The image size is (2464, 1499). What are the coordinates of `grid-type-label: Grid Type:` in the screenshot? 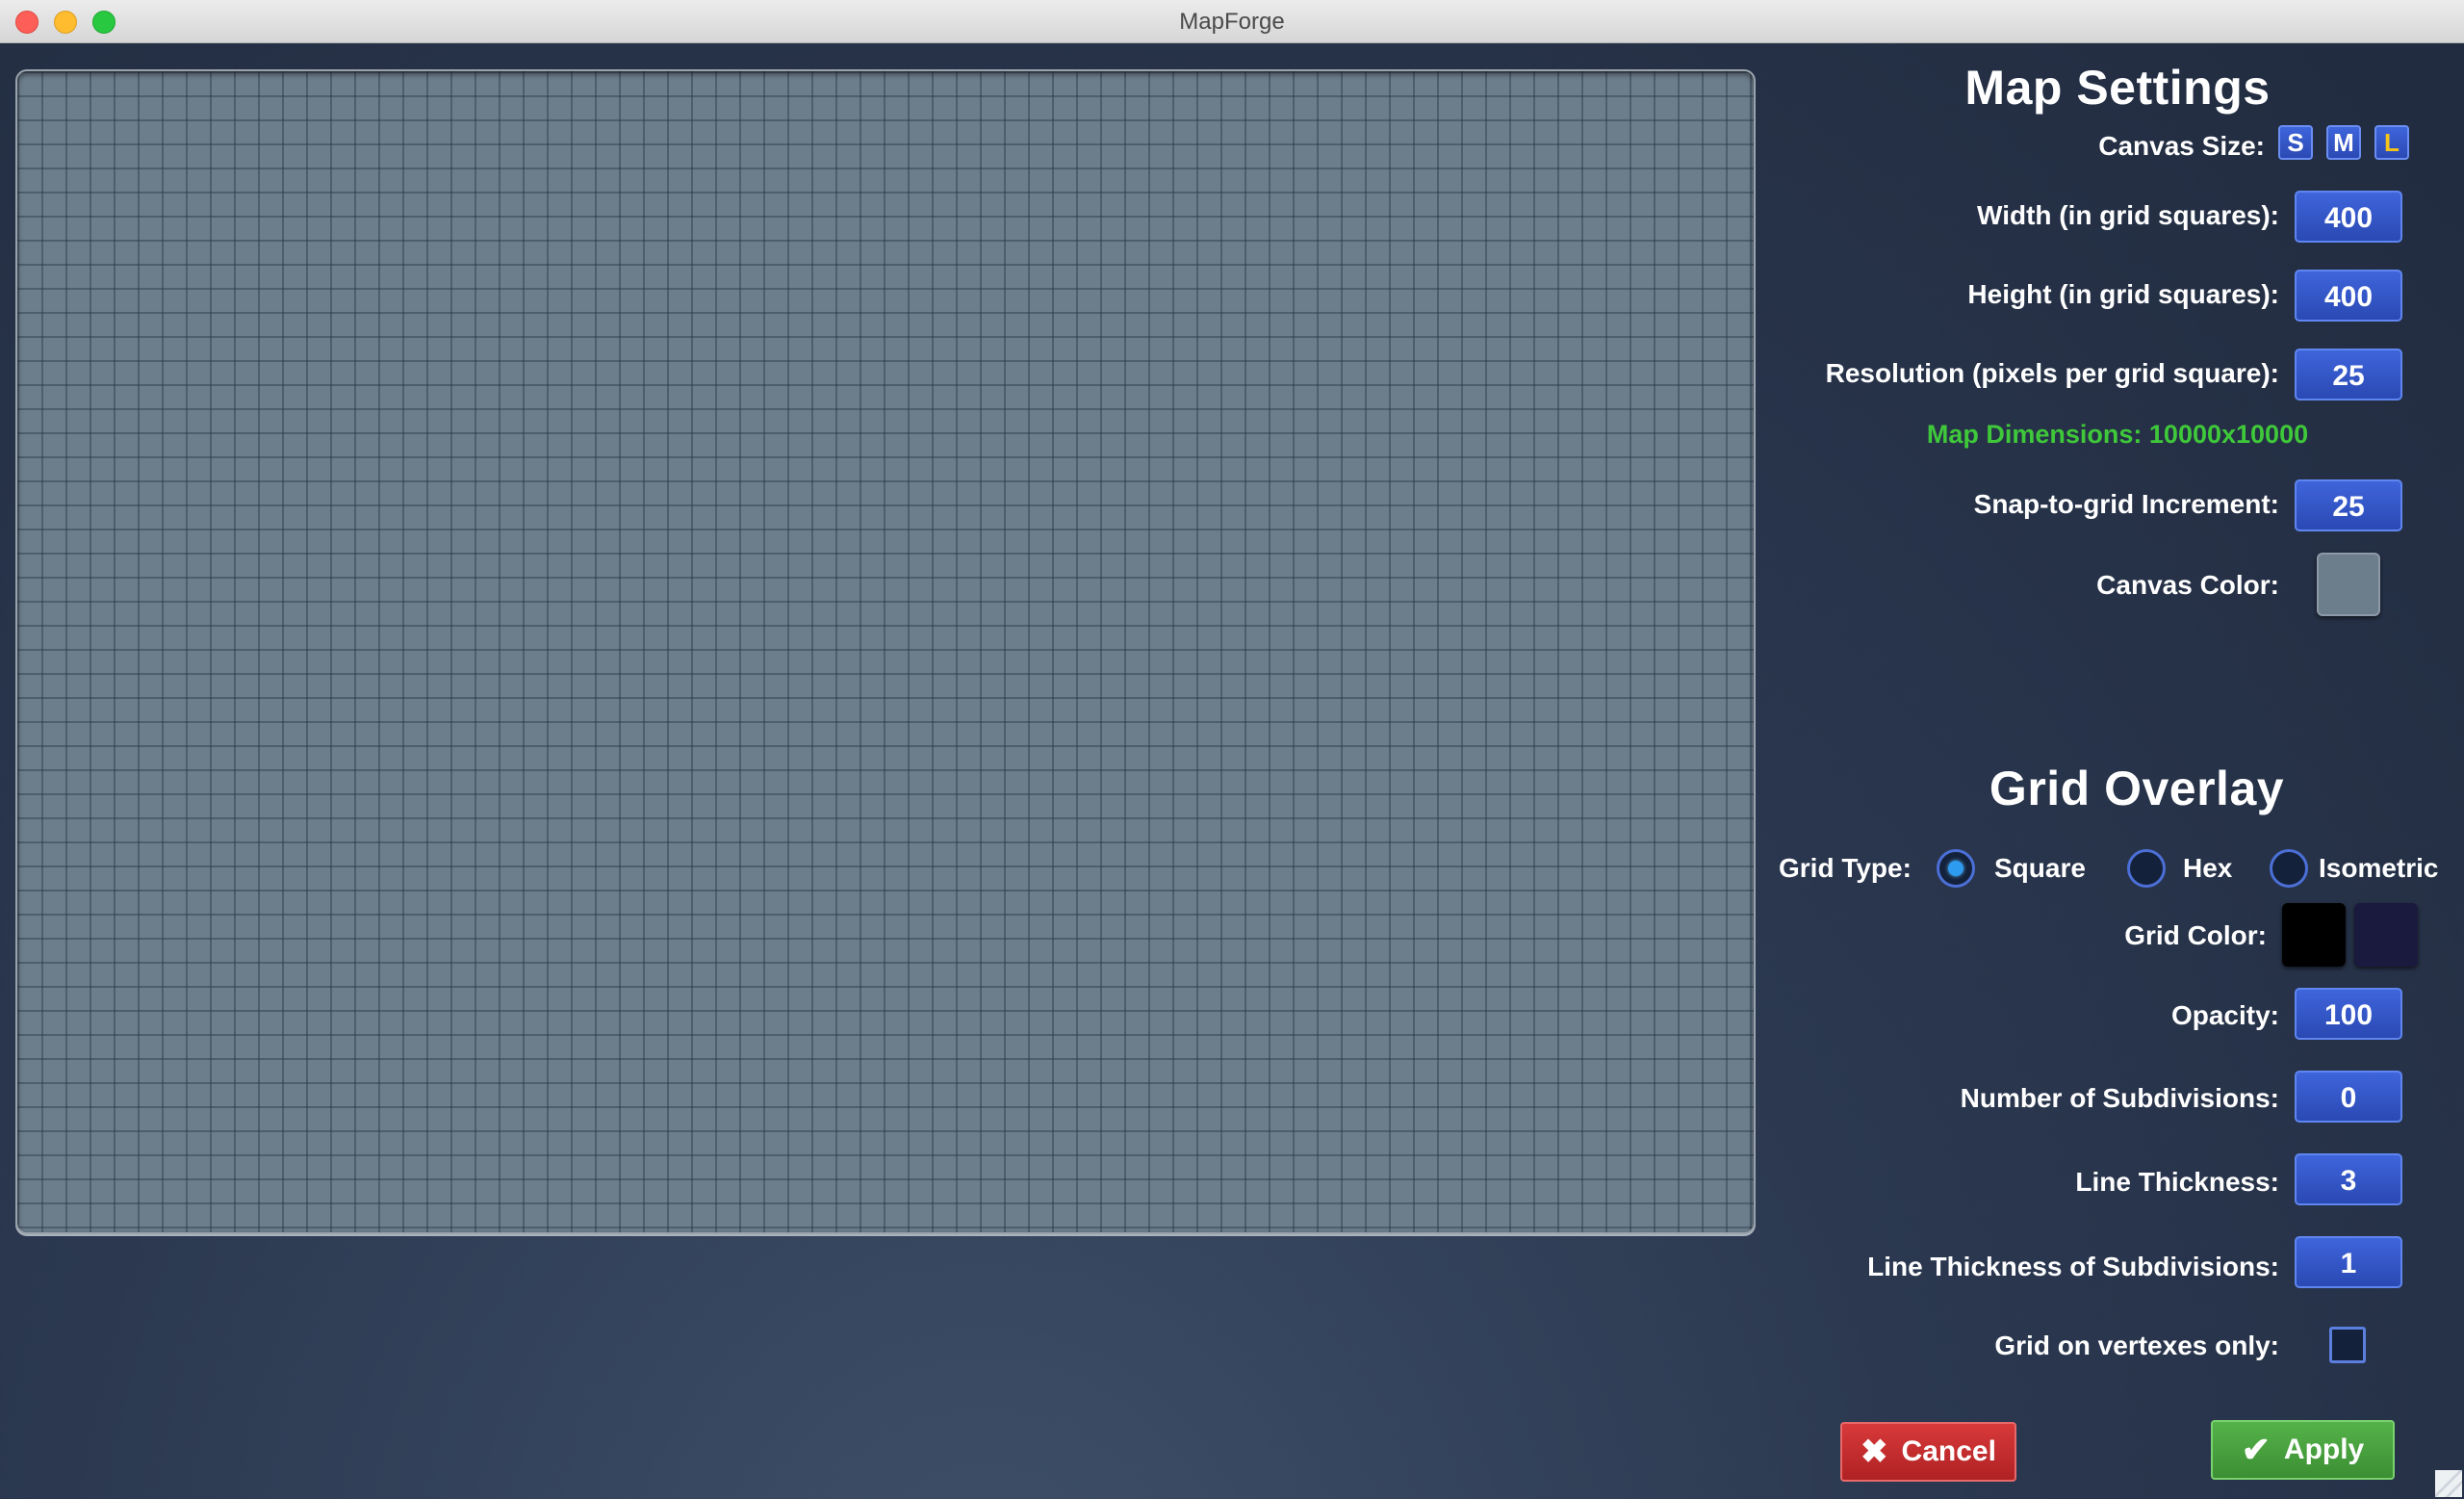 It's located at (1845, 868).